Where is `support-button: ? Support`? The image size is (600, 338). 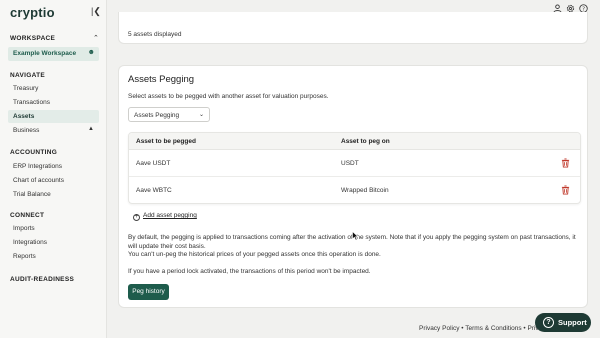
support-button: ? Support is located at coordinates (563, 322).